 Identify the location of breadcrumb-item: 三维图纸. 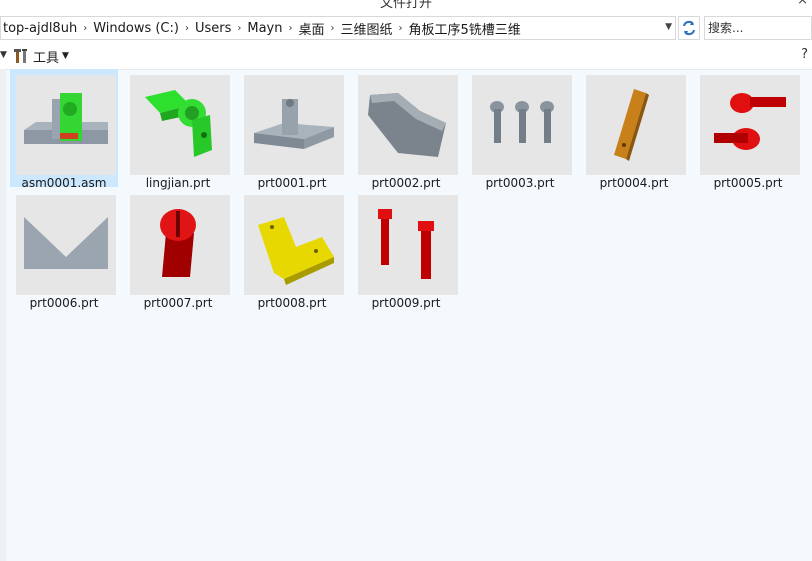
(367, 28).